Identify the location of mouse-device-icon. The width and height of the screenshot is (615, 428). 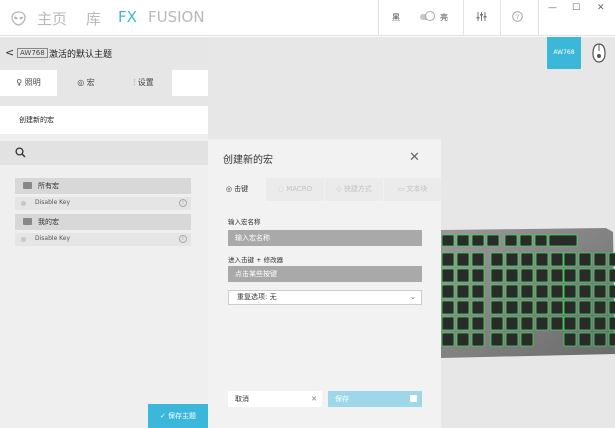
(599, 53).